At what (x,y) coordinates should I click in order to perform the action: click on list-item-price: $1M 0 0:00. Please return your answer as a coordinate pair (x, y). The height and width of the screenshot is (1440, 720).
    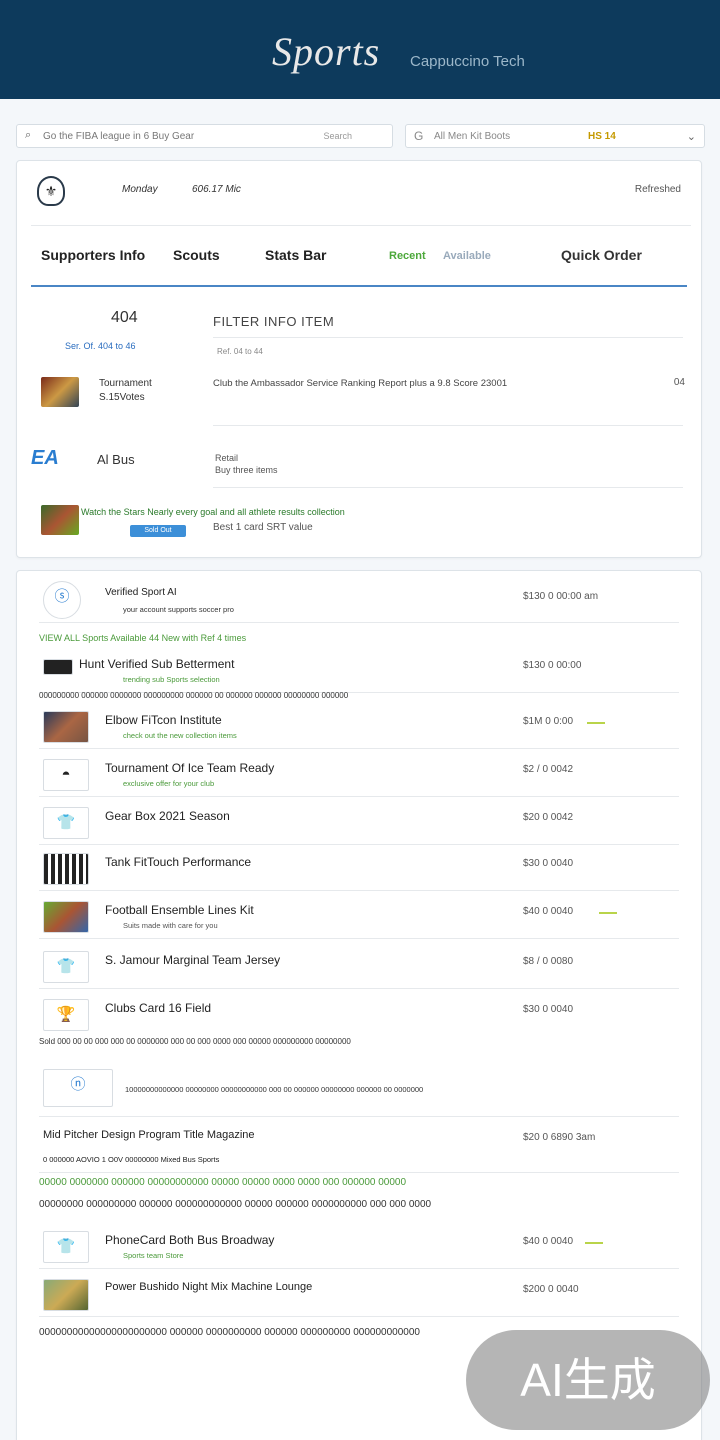
    Looking at the image, I should click on (548, 721).